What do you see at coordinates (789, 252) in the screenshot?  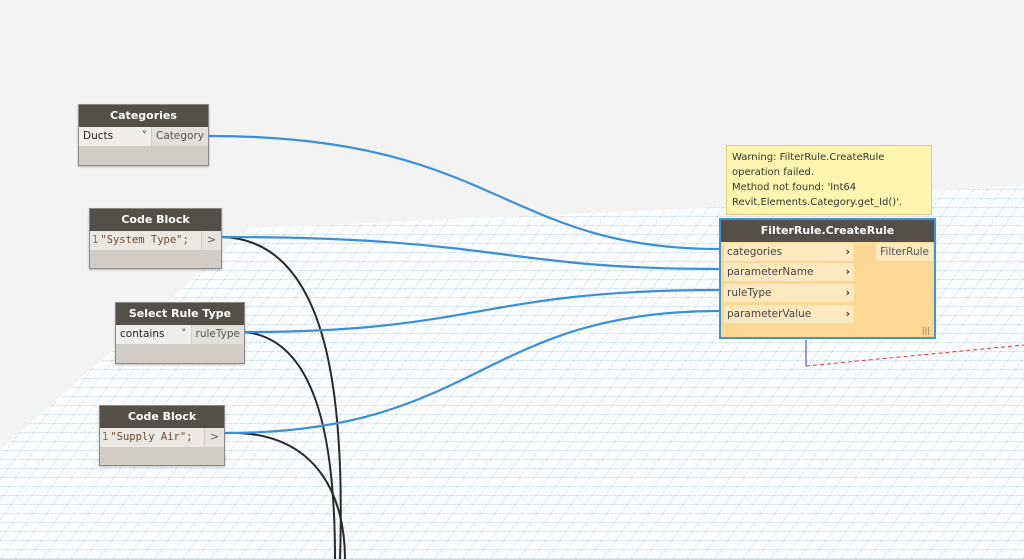 I see `input-port-categories: categories ›` at bounding box center [789, 252].